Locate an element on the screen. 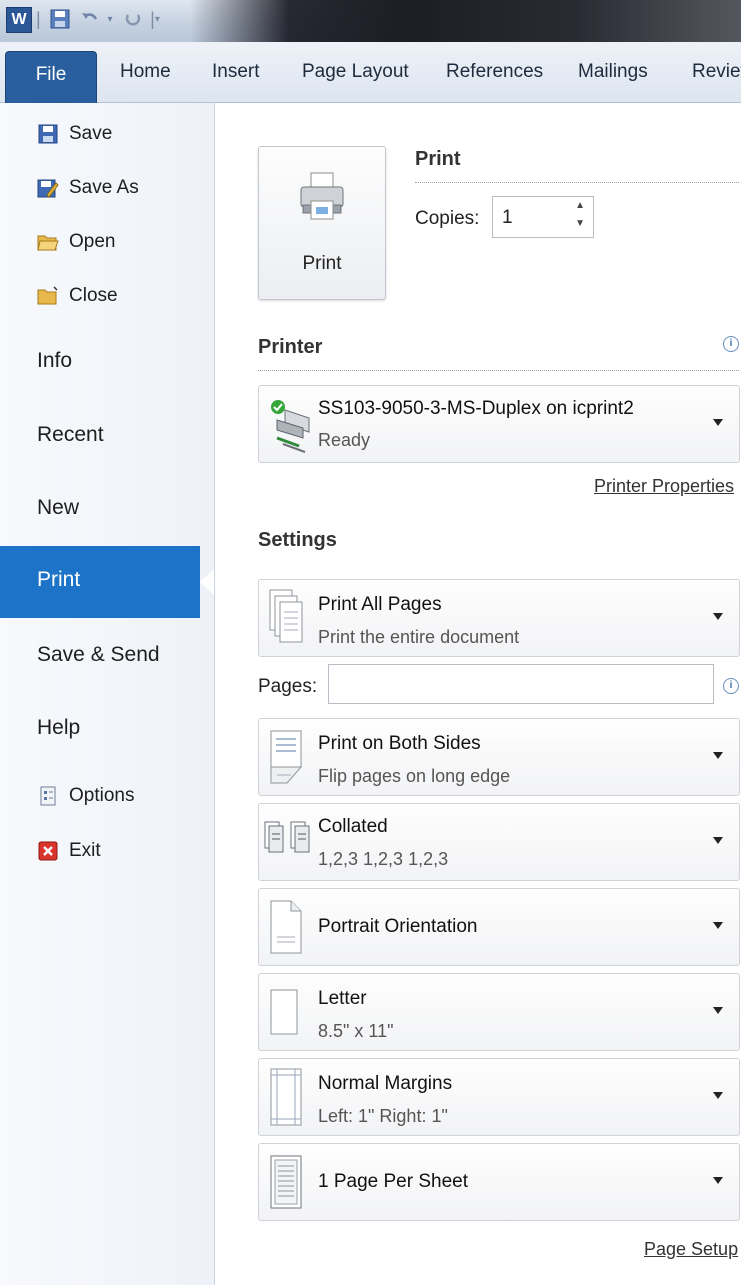 The image size is (741, 1285). save-as-icon is located at coordinates (48, 188).